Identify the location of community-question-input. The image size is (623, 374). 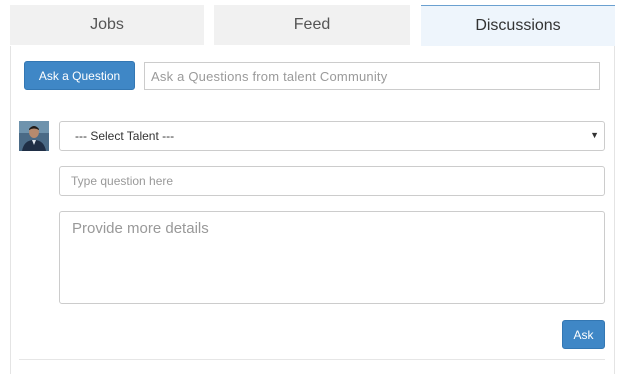
(372, 76).